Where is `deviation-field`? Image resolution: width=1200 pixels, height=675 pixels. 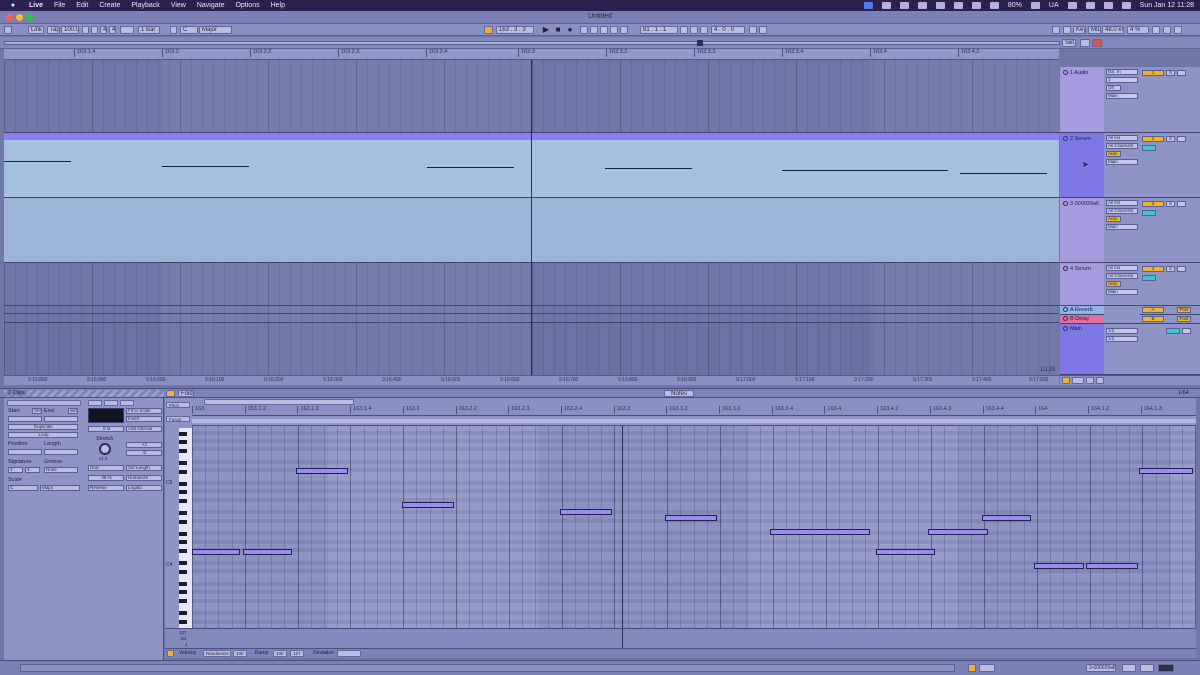
deviation-field is located at coordinates (349, 653).